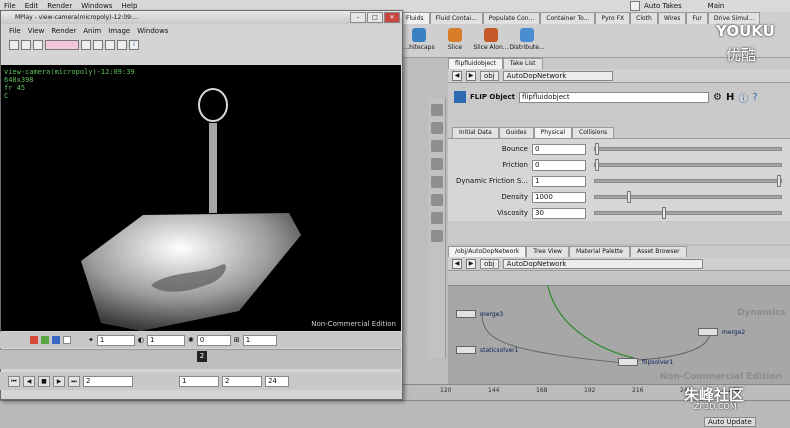  What do you see at coordinates (593, 132) in the screenshot?
I see `tab-collisions: Collisions` at bounding box center [593, 132].